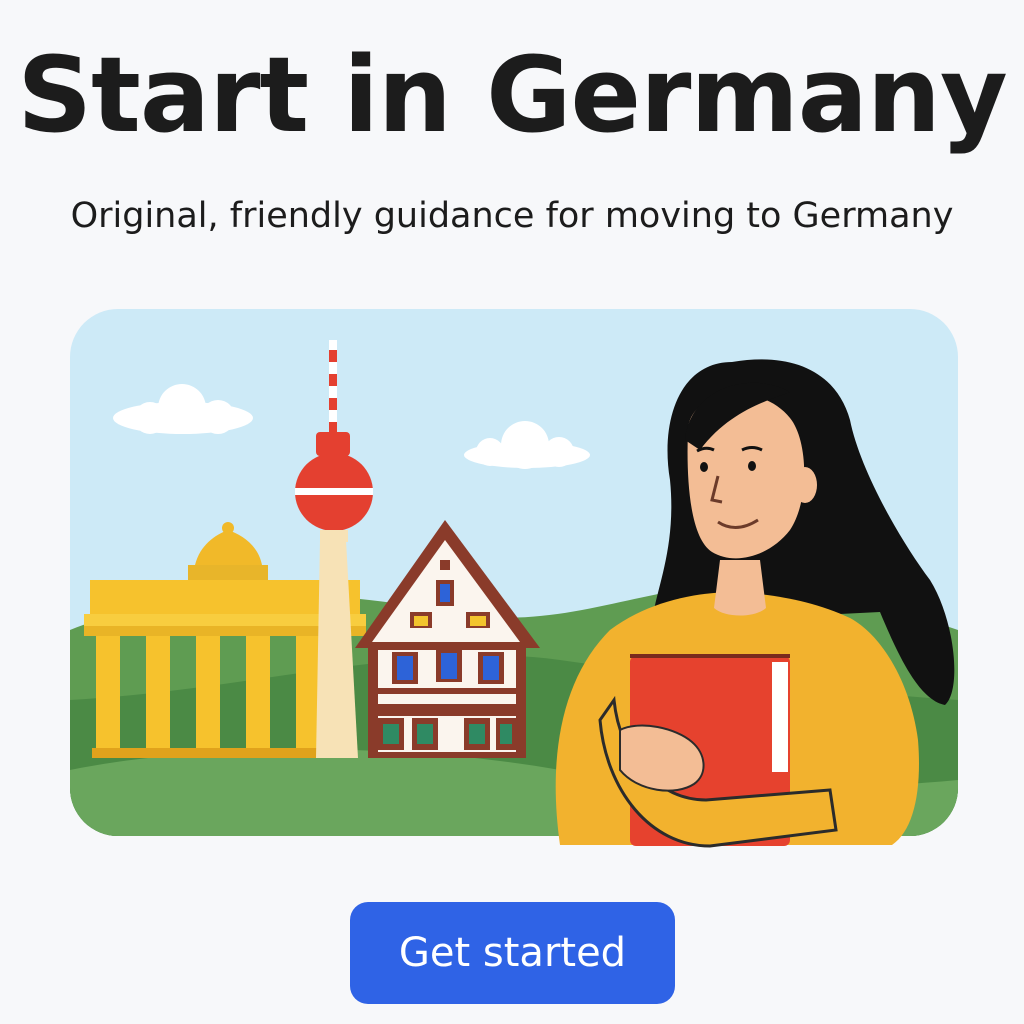 The width and height of the screenshot is (1024, 1024). I want to click on page-title: Start in Germany, so click(512, 95).